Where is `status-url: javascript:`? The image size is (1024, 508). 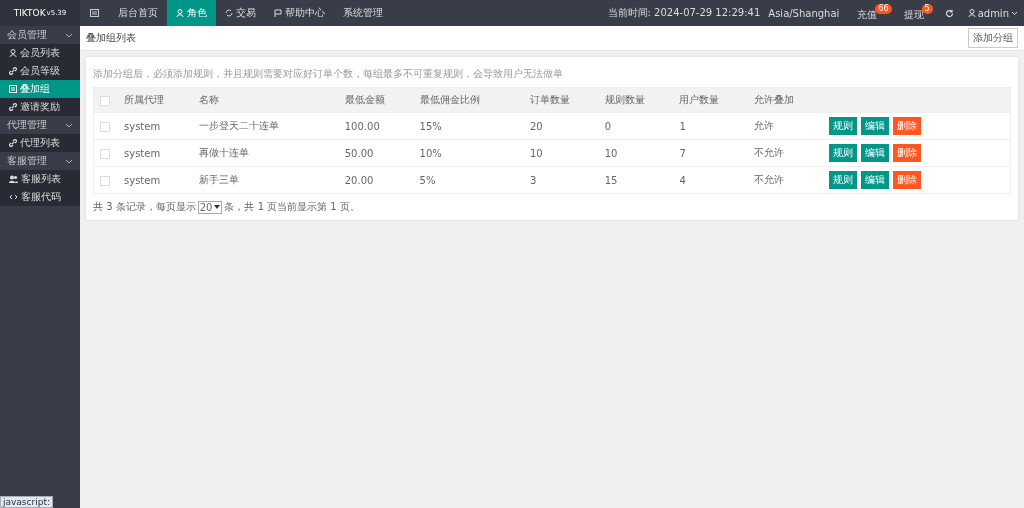 status-url: javascript: is located at coordinates (26, 502).